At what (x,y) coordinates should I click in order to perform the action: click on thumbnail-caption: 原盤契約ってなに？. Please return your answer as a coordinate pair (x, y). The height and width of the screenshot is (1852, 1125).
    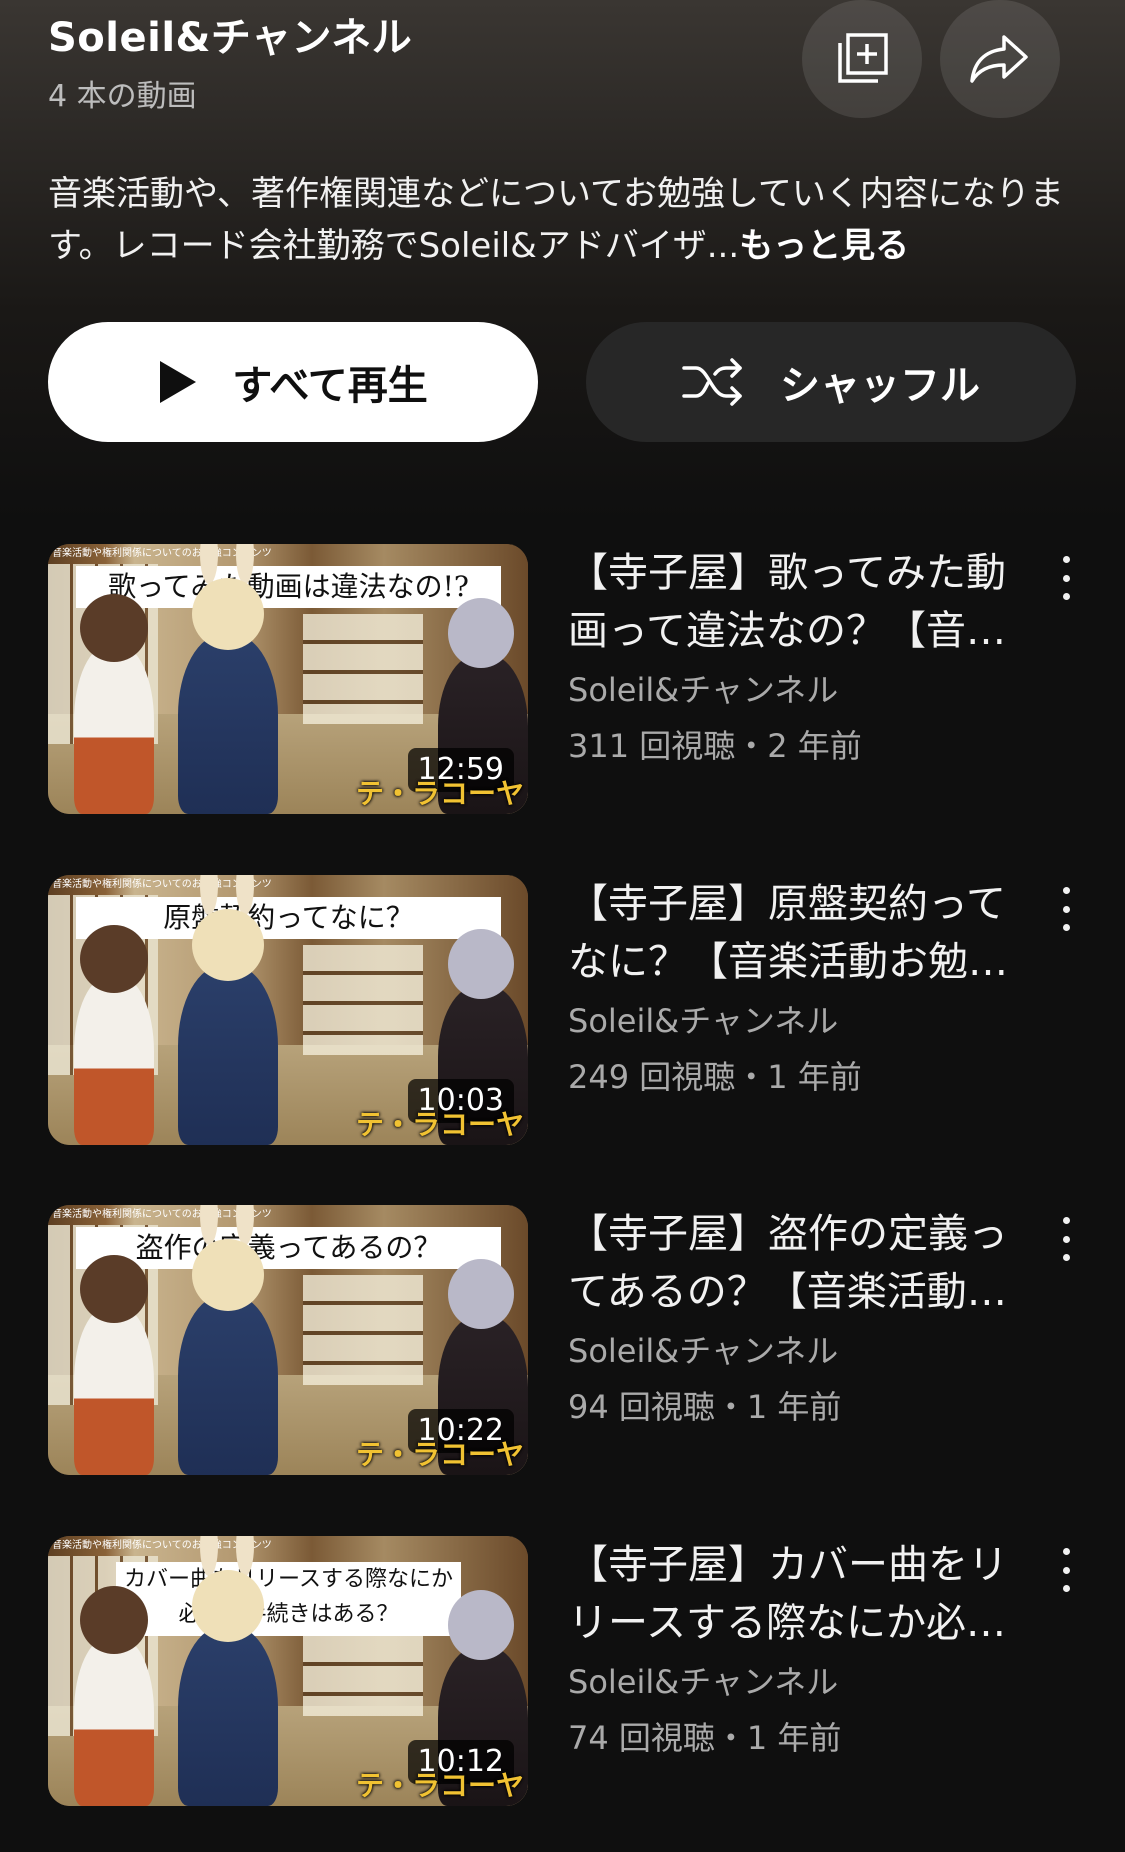
    Looking at the image, I should click on (288, 918).